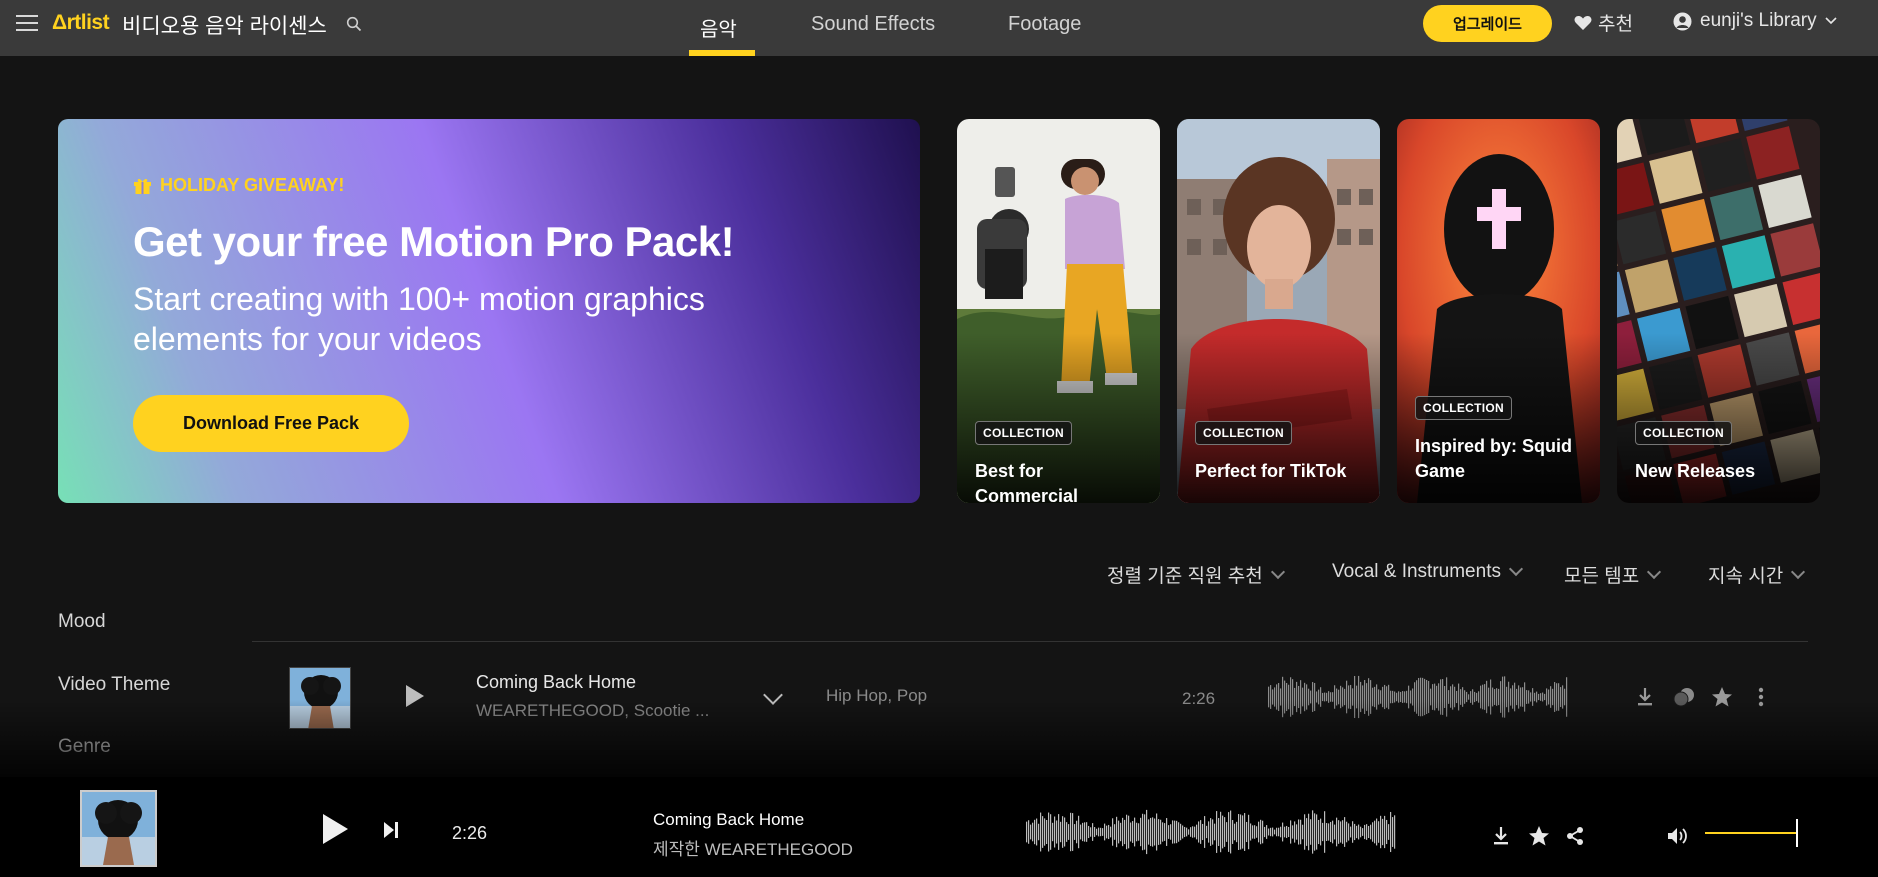 The width and height of the screenshot is (1878, 877). I want to click on duration-dropdown: 지속 시간, so click(1757, 574).